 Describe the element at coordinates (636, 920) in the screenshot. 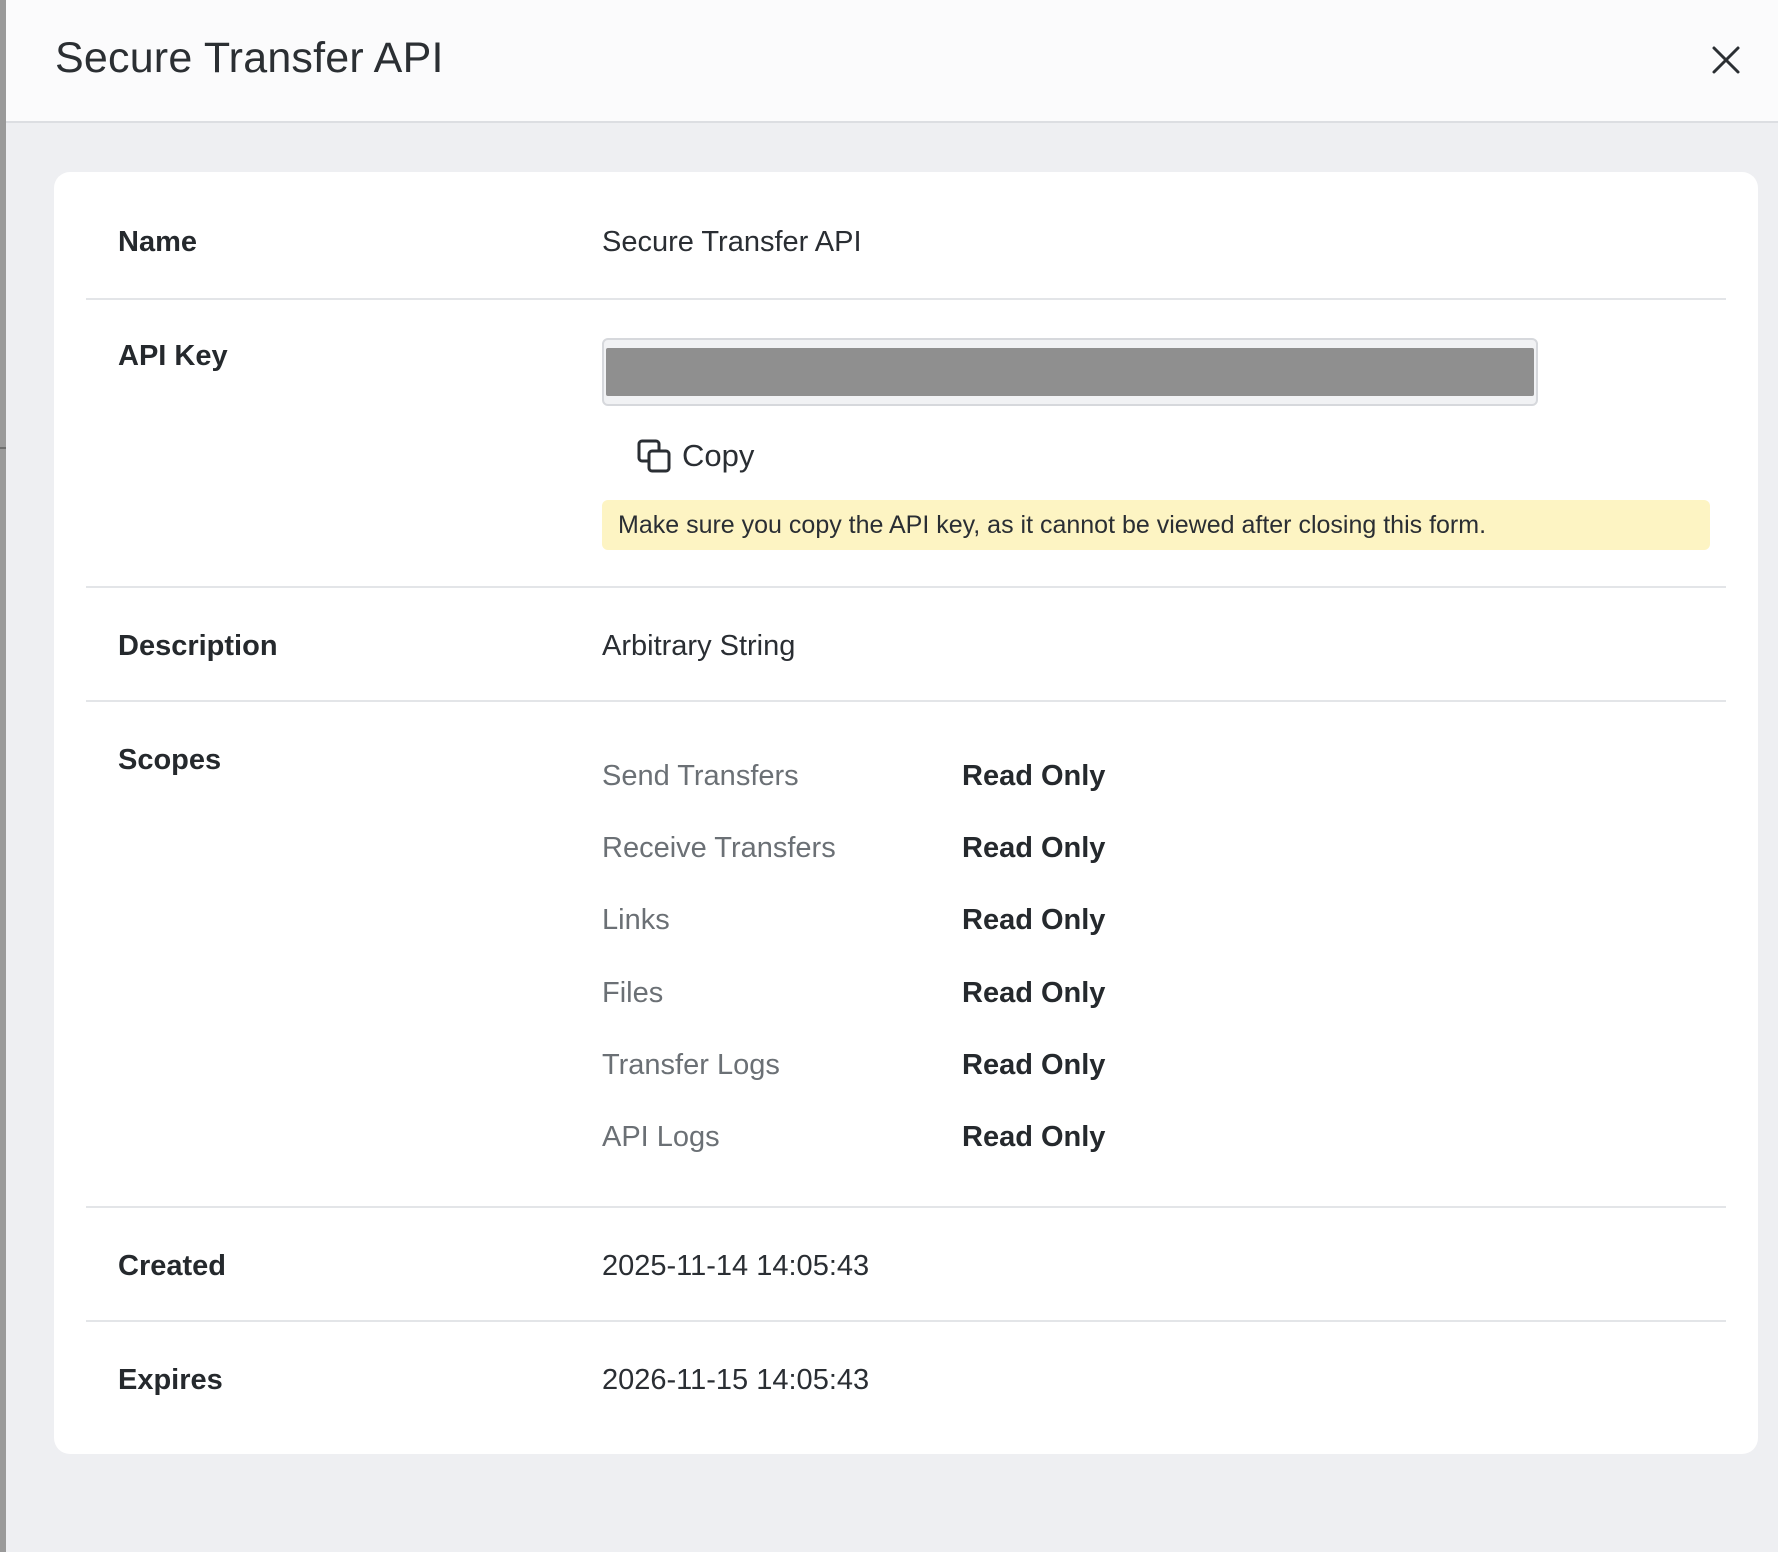

I see `scope-name: Links` at that location.